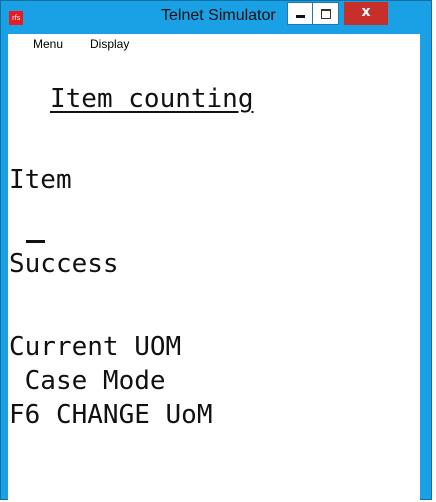 The image size is (436, 502). What do you see at coordinates (109, 44) in the screenshot?
I see `menu-item-display: Display` at bounding box center [109, 44].